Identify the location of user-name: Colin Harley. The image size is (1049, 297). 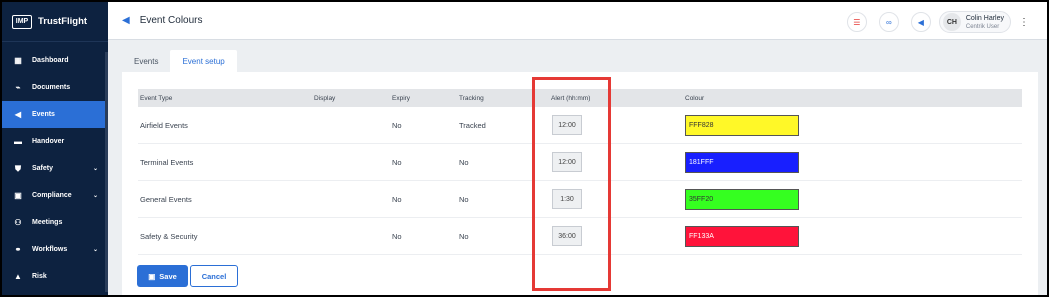
(984, 18).